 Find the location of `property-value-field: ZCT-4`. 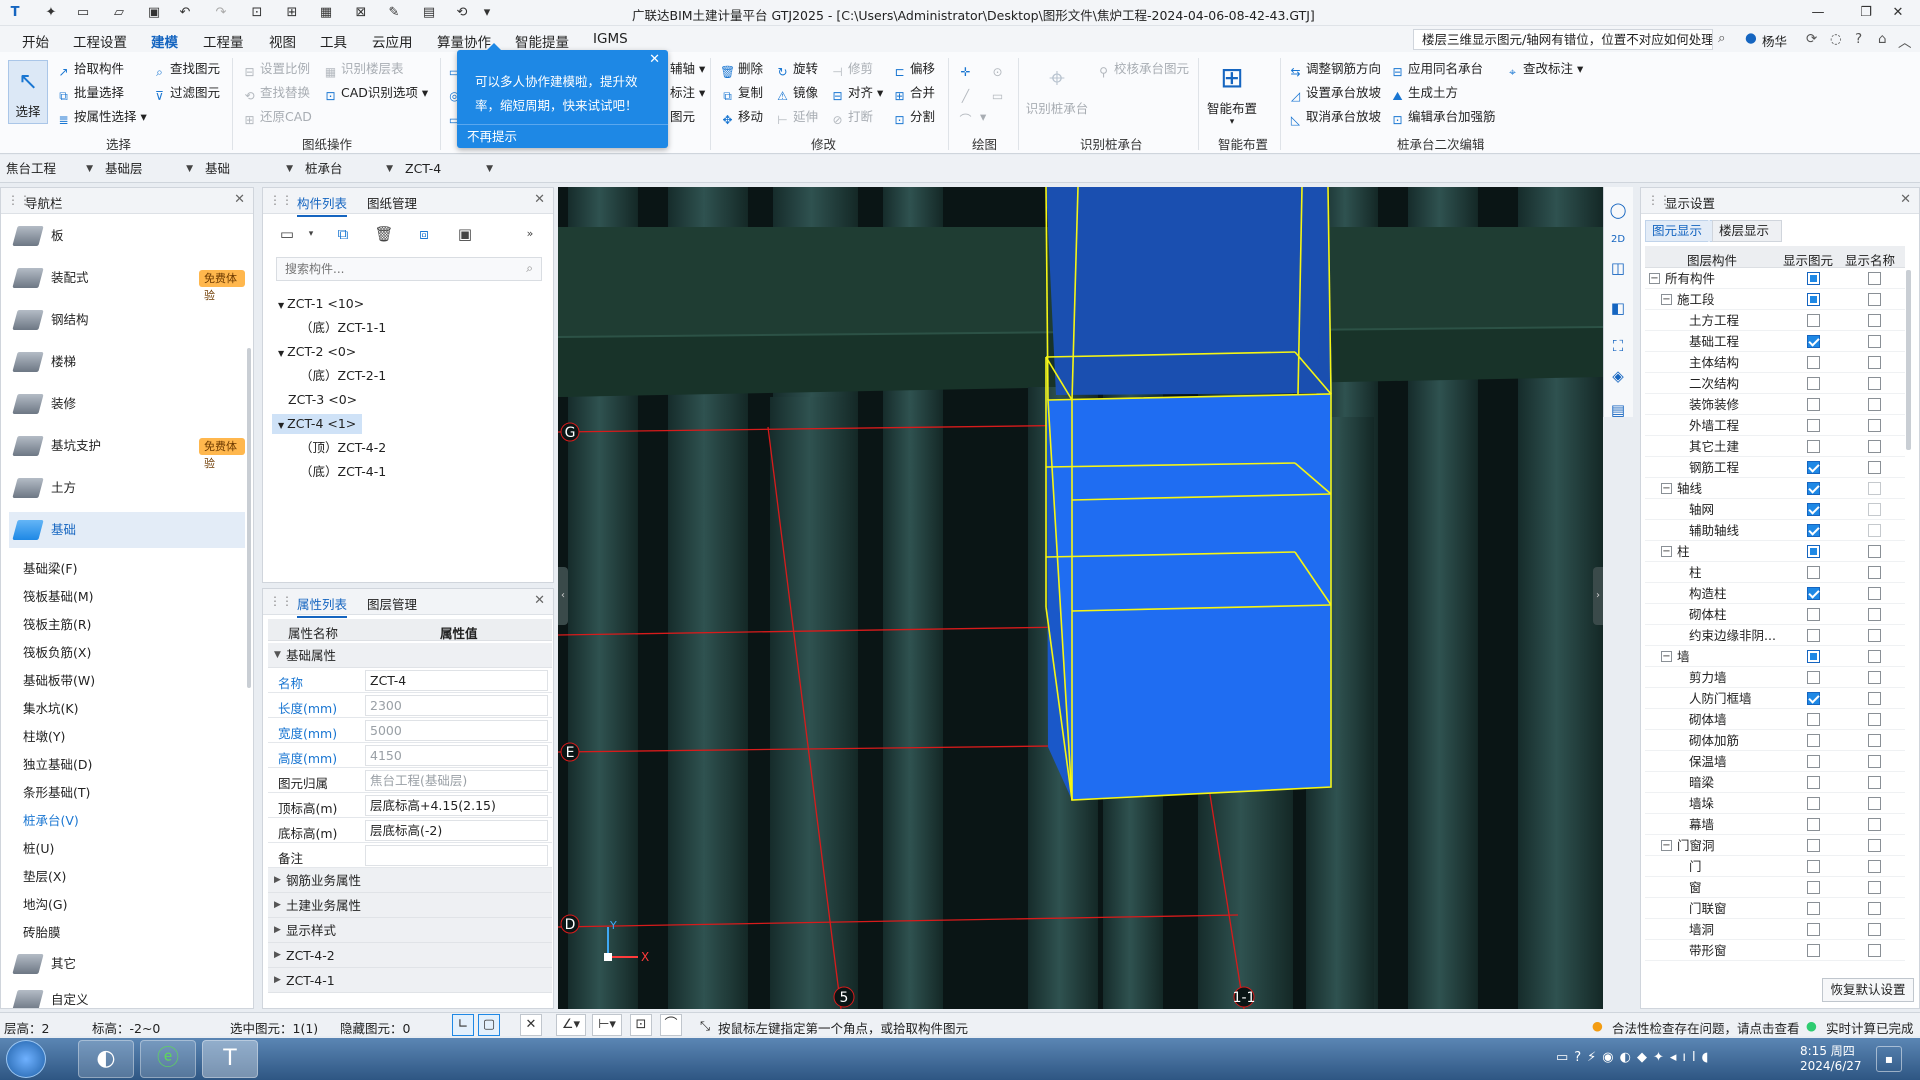

property-value-field: ZCT-4 is located at coordinates (456, 680).